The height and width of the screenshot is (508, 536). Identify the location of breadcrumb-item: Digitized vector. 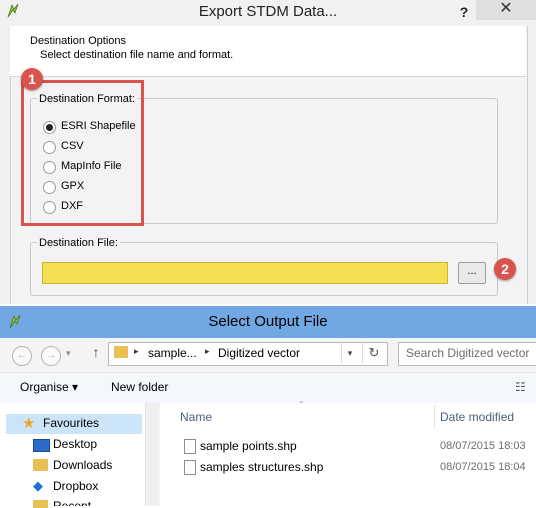
(259, 353).